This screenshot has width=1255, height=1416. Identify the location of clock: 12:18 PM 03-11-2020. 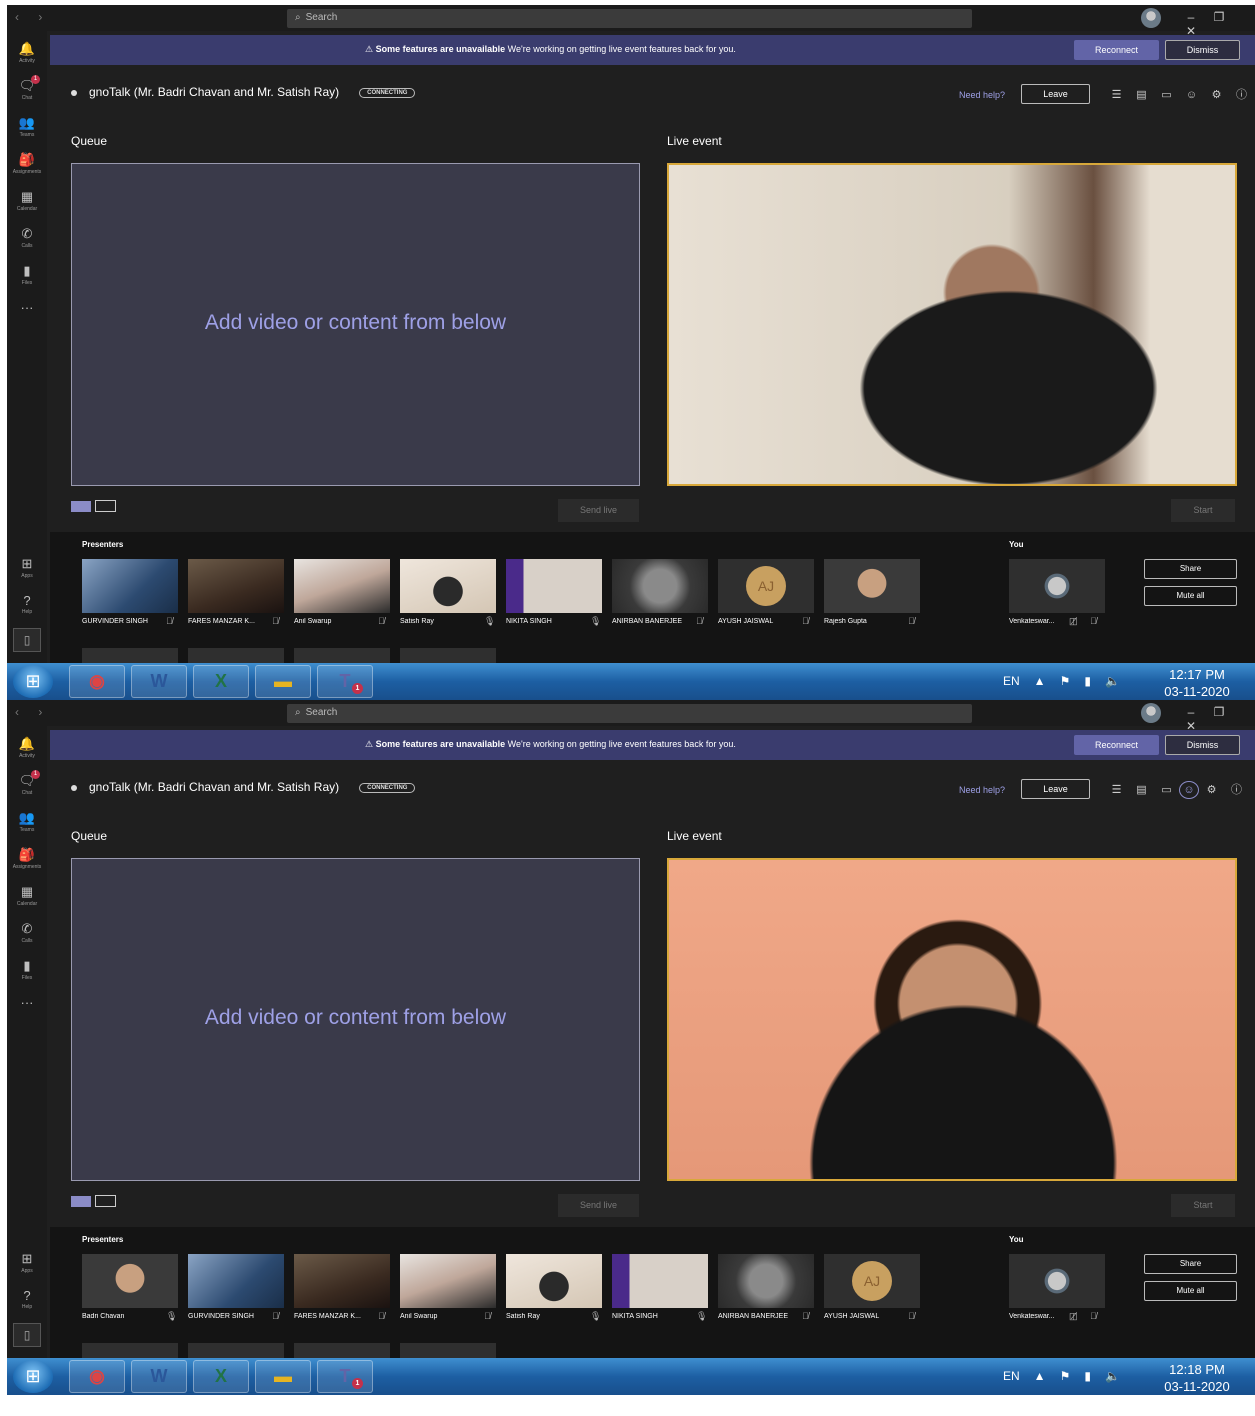
(1197, 1378).